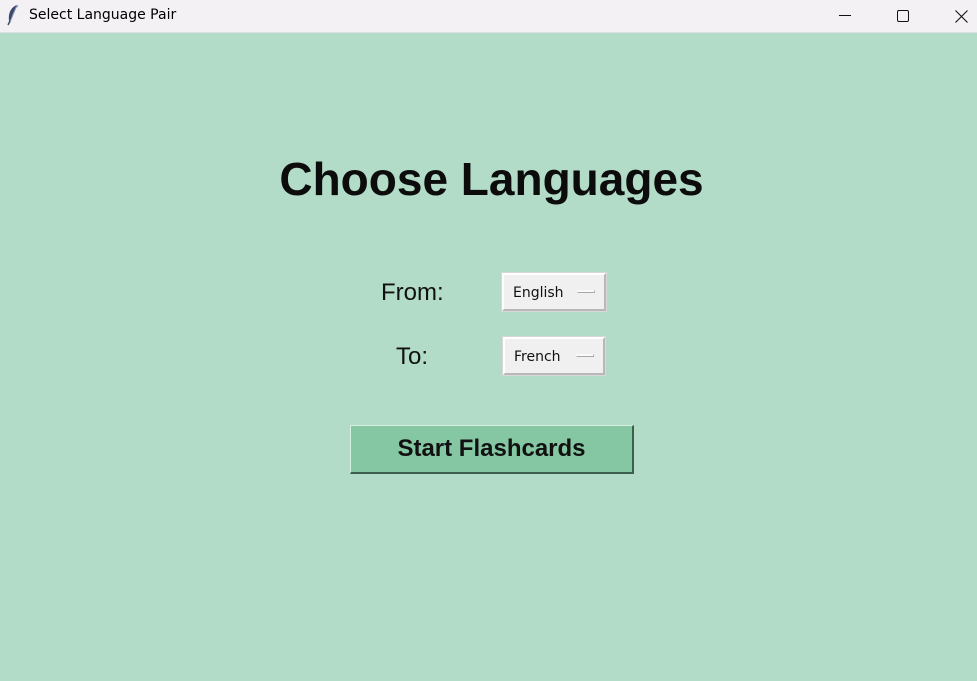 This screenshot has width=977, height=681. What do you see at coordinates (538, 293) in the screenshot?
I see `from-language-value: English` at bounding box center [538, 293].